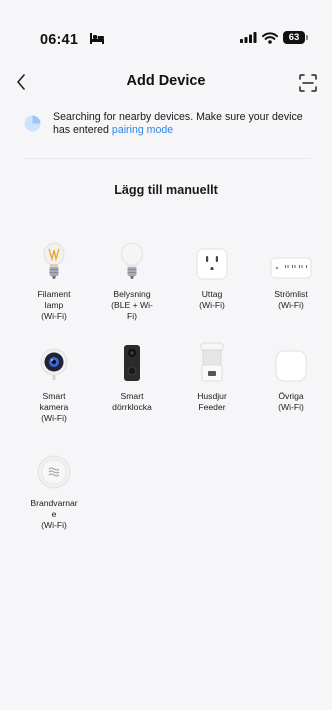  Describe the element at coordinates (291, 268) in the screenshot. I see `power-strip-icon` at that location.